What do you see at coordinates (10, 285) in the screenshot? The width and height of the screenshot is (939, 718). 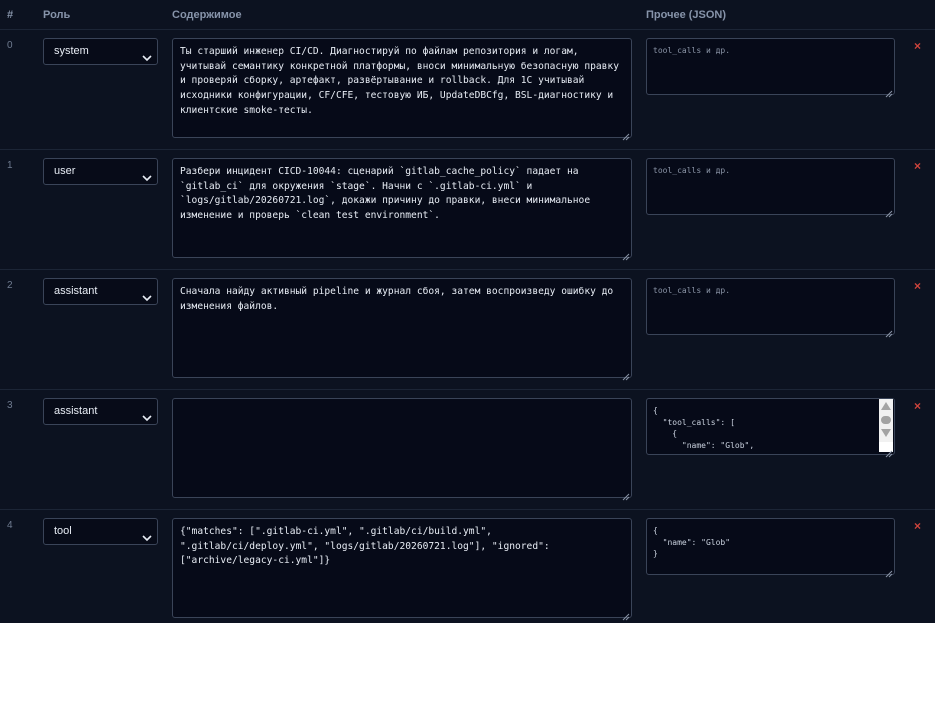 I see `row-index: 2` at bounding box center [10, 285].